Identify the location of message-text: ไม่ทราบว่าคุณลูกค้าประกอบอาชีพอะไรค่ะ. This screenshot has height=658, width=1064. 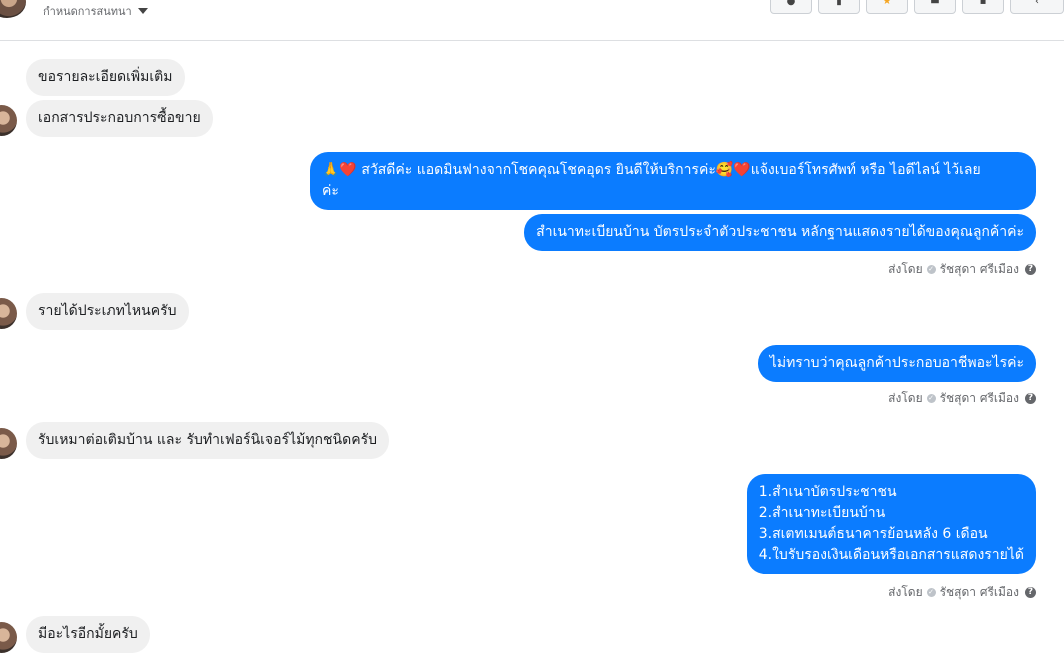
(896, 363).